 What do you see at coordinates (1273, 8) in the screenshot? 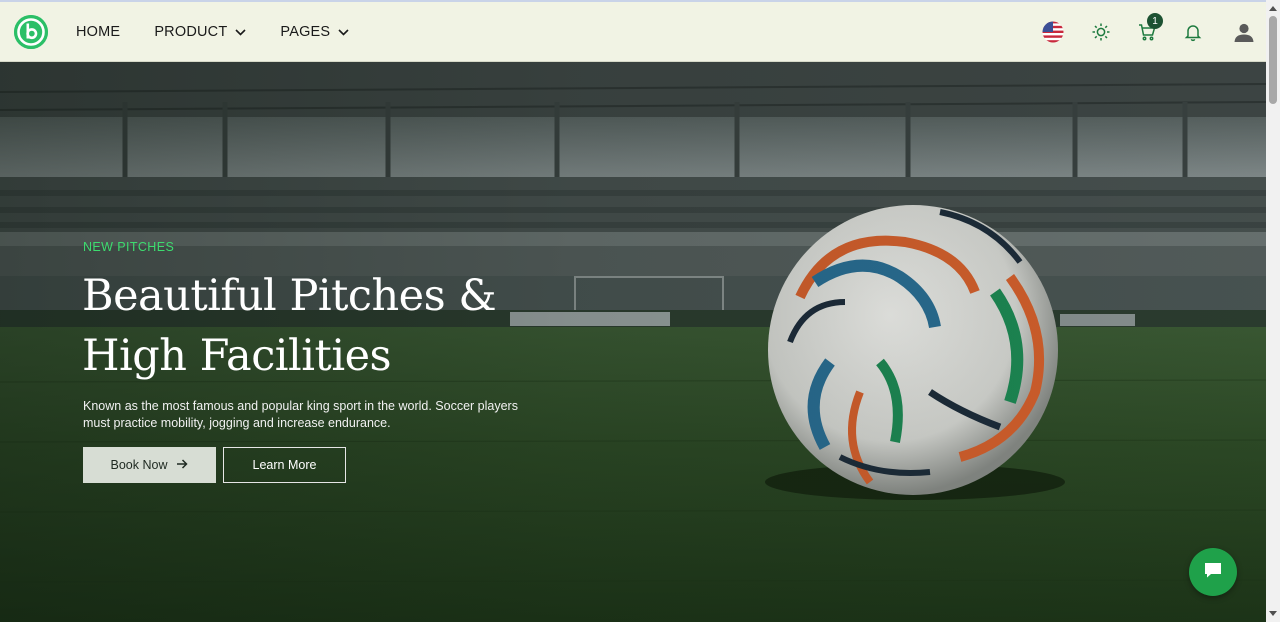
I see `scroll-up-arrow-icon` at bounding box center [1273, 8].